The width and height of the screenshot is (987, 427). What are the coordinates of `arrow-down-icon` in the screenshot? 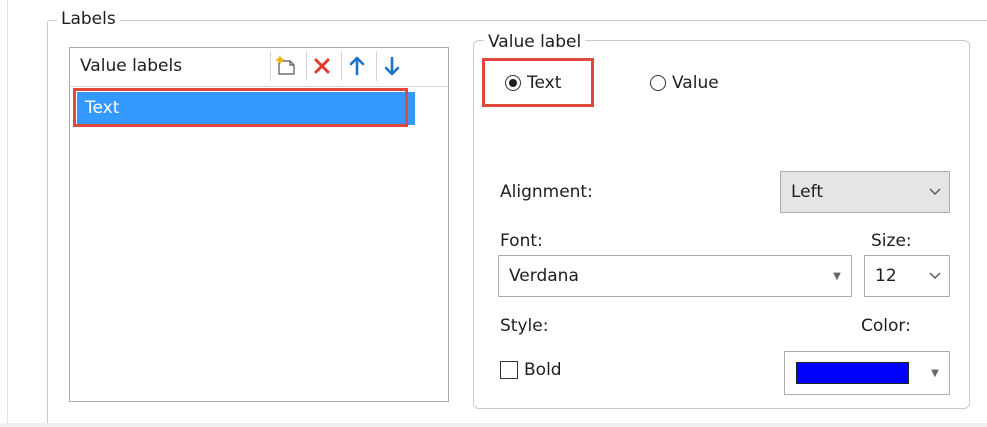 It's located at (392, 66).